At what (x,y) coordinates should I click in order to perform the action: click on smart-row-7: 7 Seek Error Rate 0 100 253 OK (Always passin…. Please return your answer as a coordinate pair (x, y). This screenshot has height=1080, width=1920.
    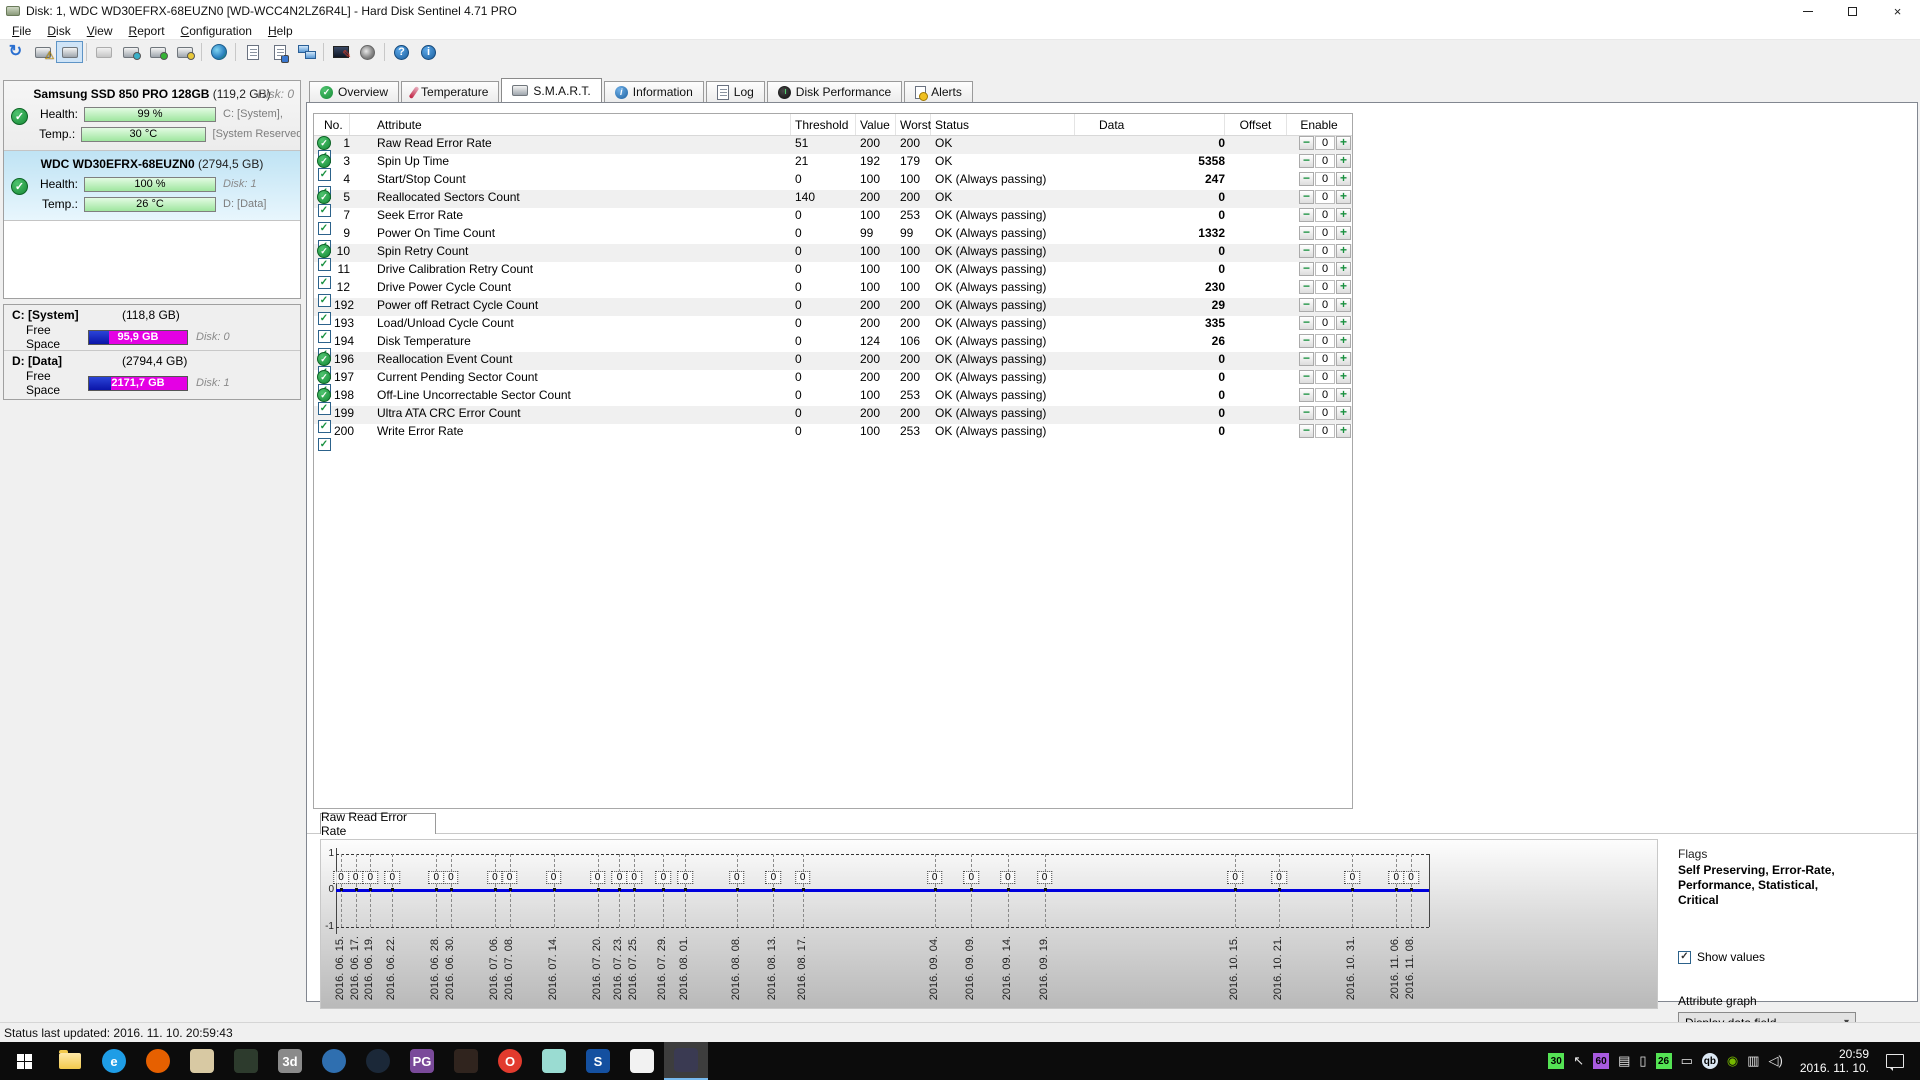
    Looking at the image, I should click on (833, 221).